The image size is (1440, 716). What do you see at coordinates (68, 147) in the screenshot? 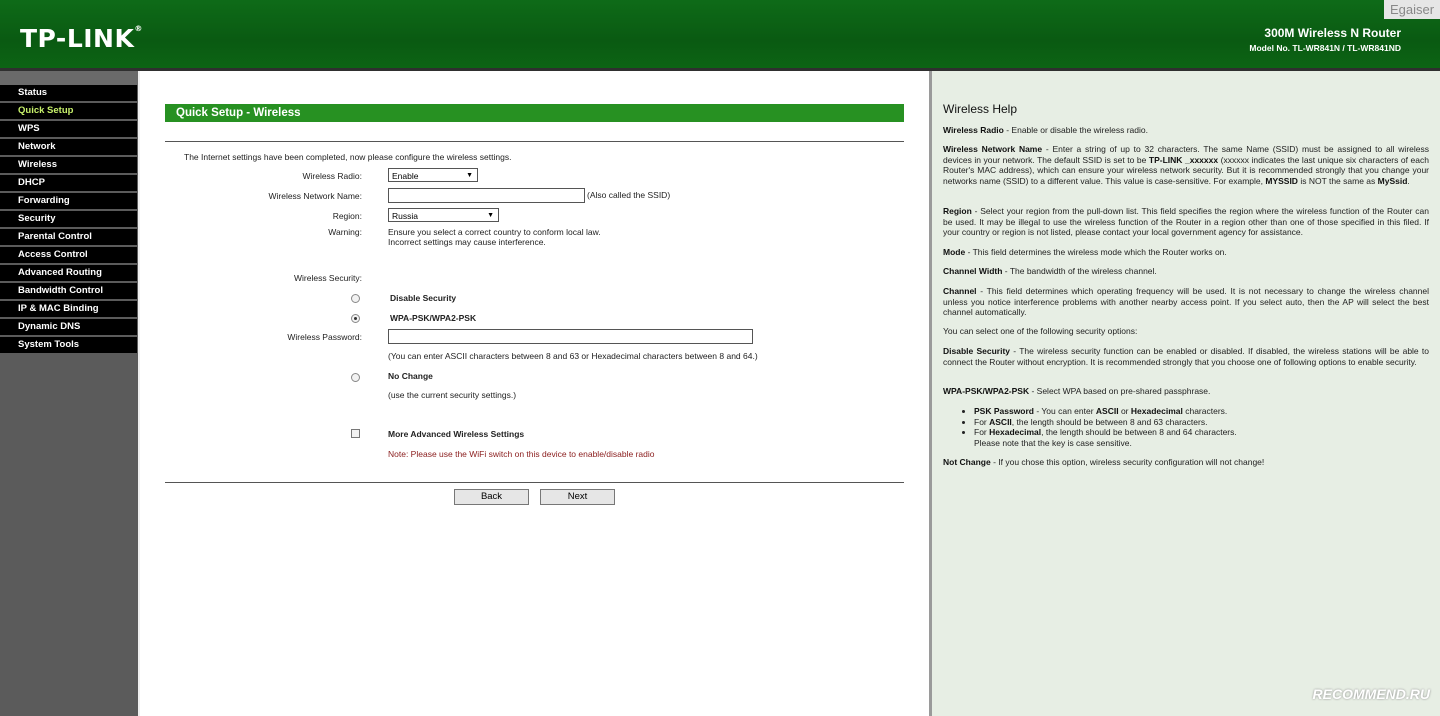
I see `sidebar-item-network: Network` at bounding box center [68, 147].